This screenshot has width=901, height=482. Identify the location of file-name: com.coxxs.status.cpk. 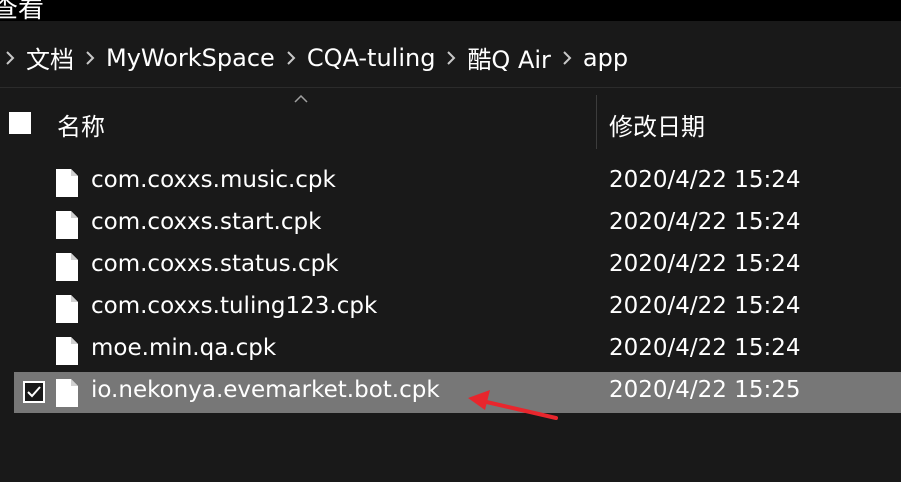
(215, 264).